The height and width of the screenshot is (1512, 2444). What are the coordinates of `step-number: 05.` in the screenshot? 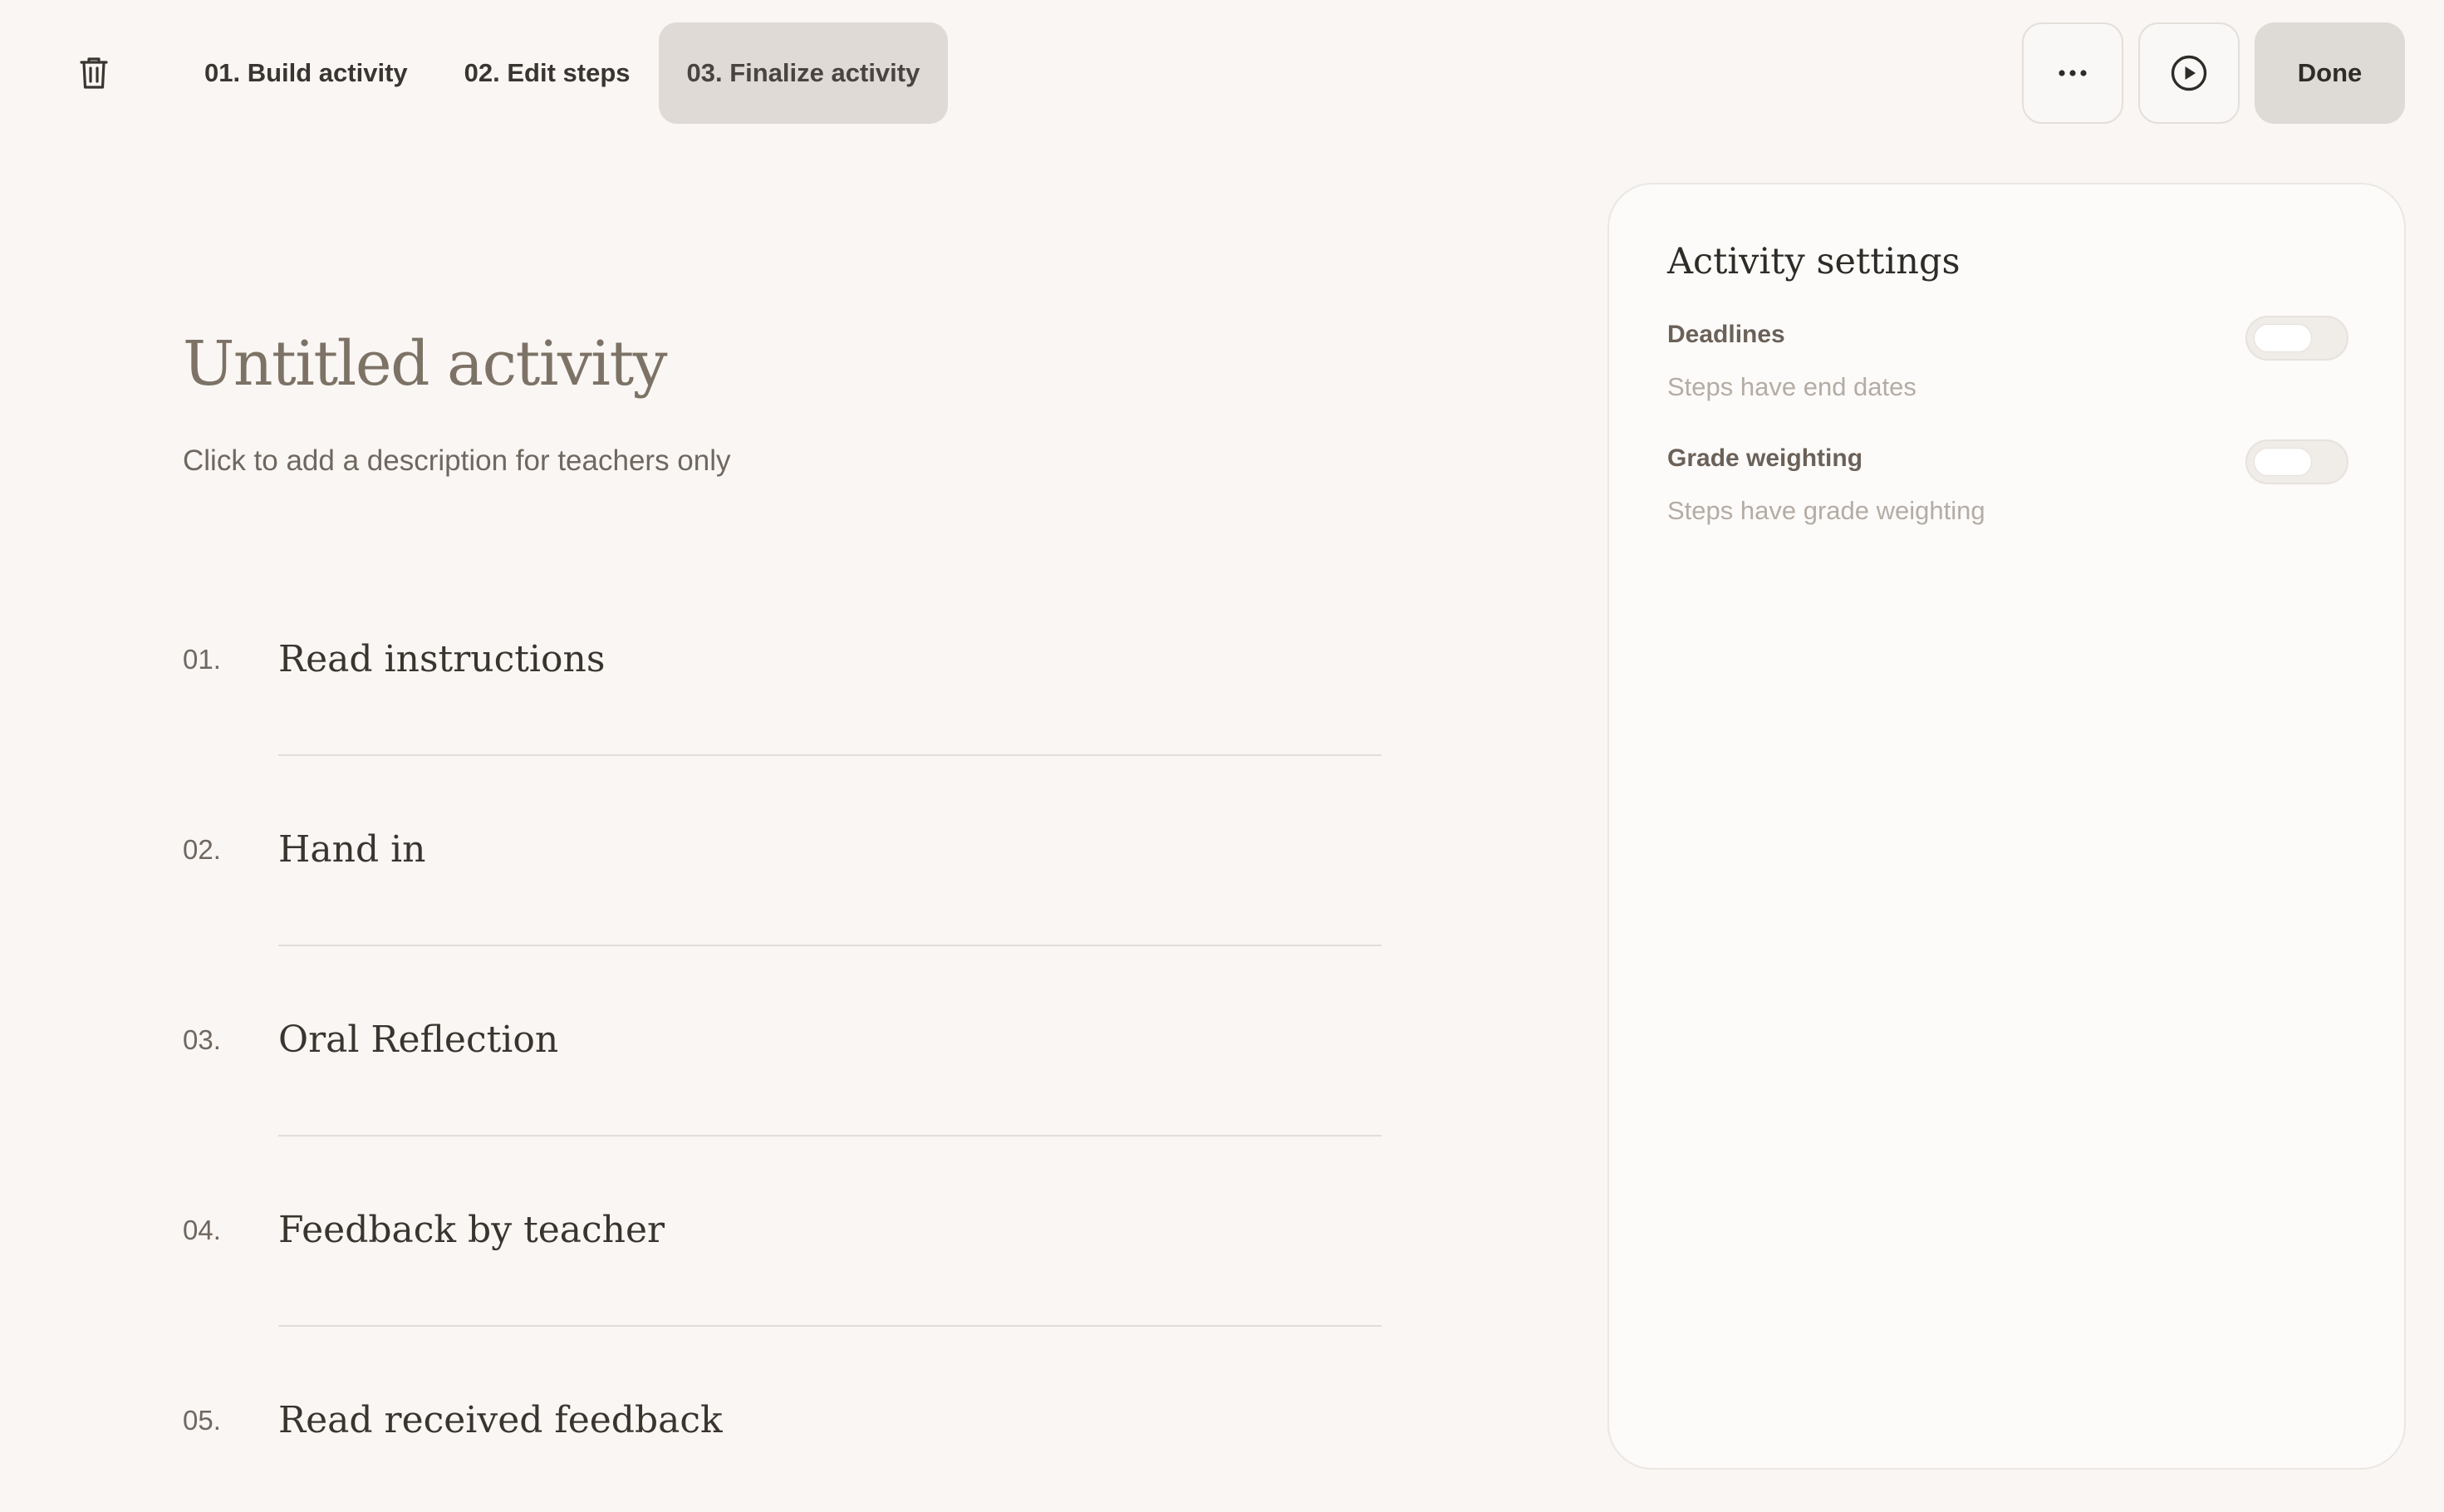 It's located at (202, 1420).